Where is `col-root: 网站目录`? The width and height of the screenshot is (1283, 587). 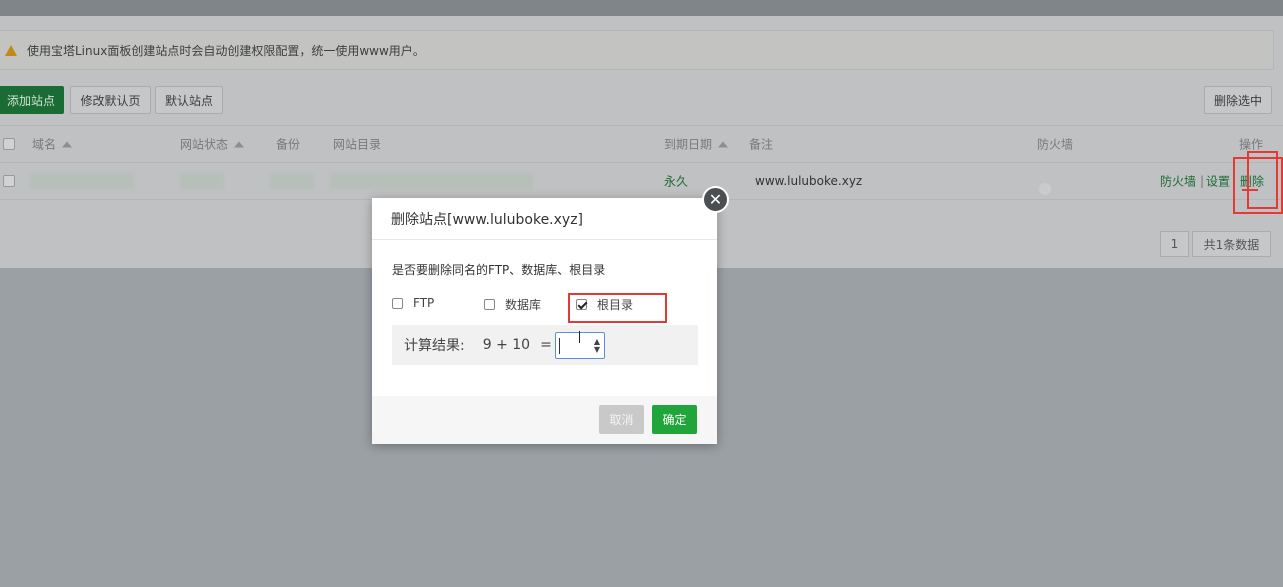 col-root: 网站目录 is located at coordinates (357, 144).